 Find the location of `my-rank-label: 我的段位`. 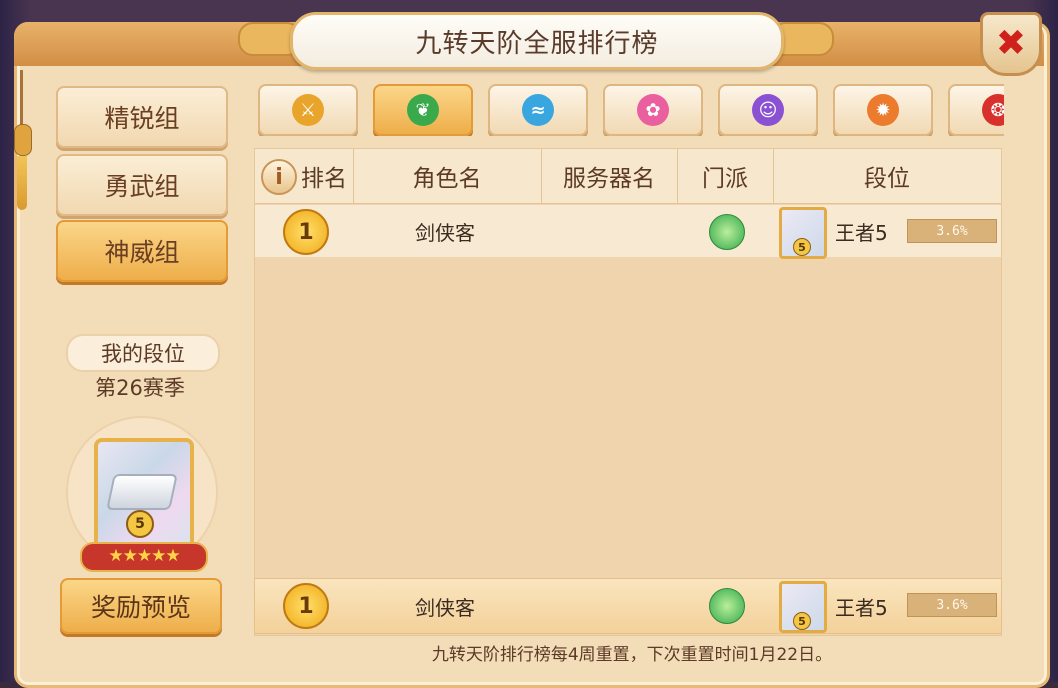

my-rank-label: 我的段位 is located at coordinates (143, 353).